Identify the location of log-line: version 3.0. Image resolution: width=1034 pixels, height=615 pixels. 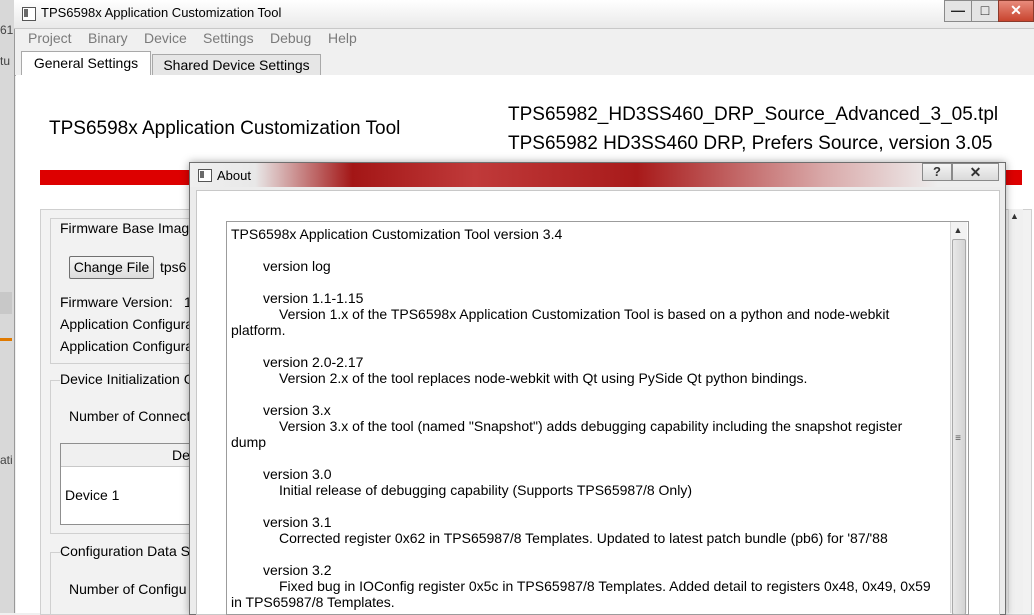
(297, 474).